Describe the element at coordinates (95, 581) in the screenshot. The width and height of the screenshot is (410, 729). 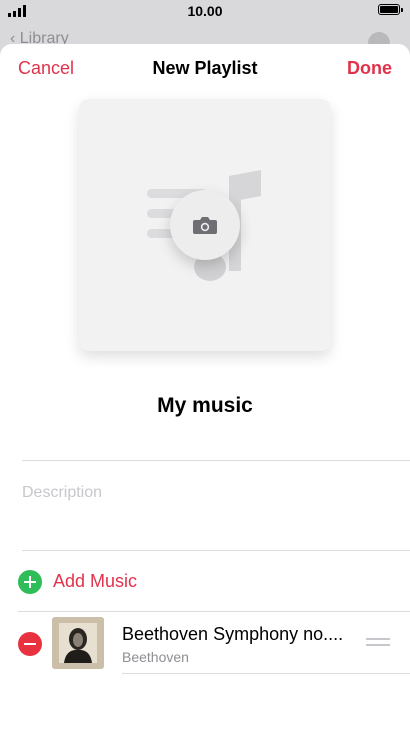
I see `add-music-label: Add Music` at that location.